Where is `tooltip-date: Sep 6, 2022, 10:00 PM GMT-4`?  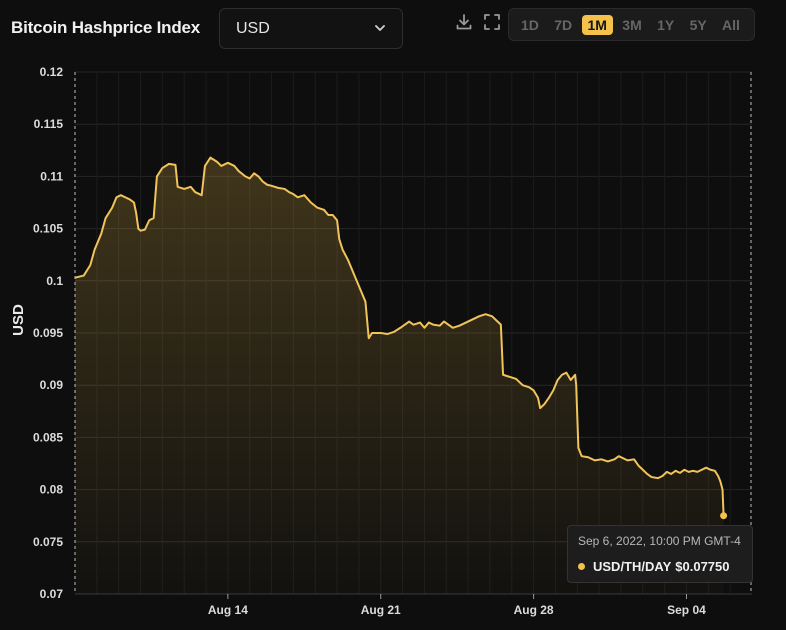 tooltip-date: Sep 6, 2022, 10:00 PM GMT-4 is located at coordinates (659, 541).